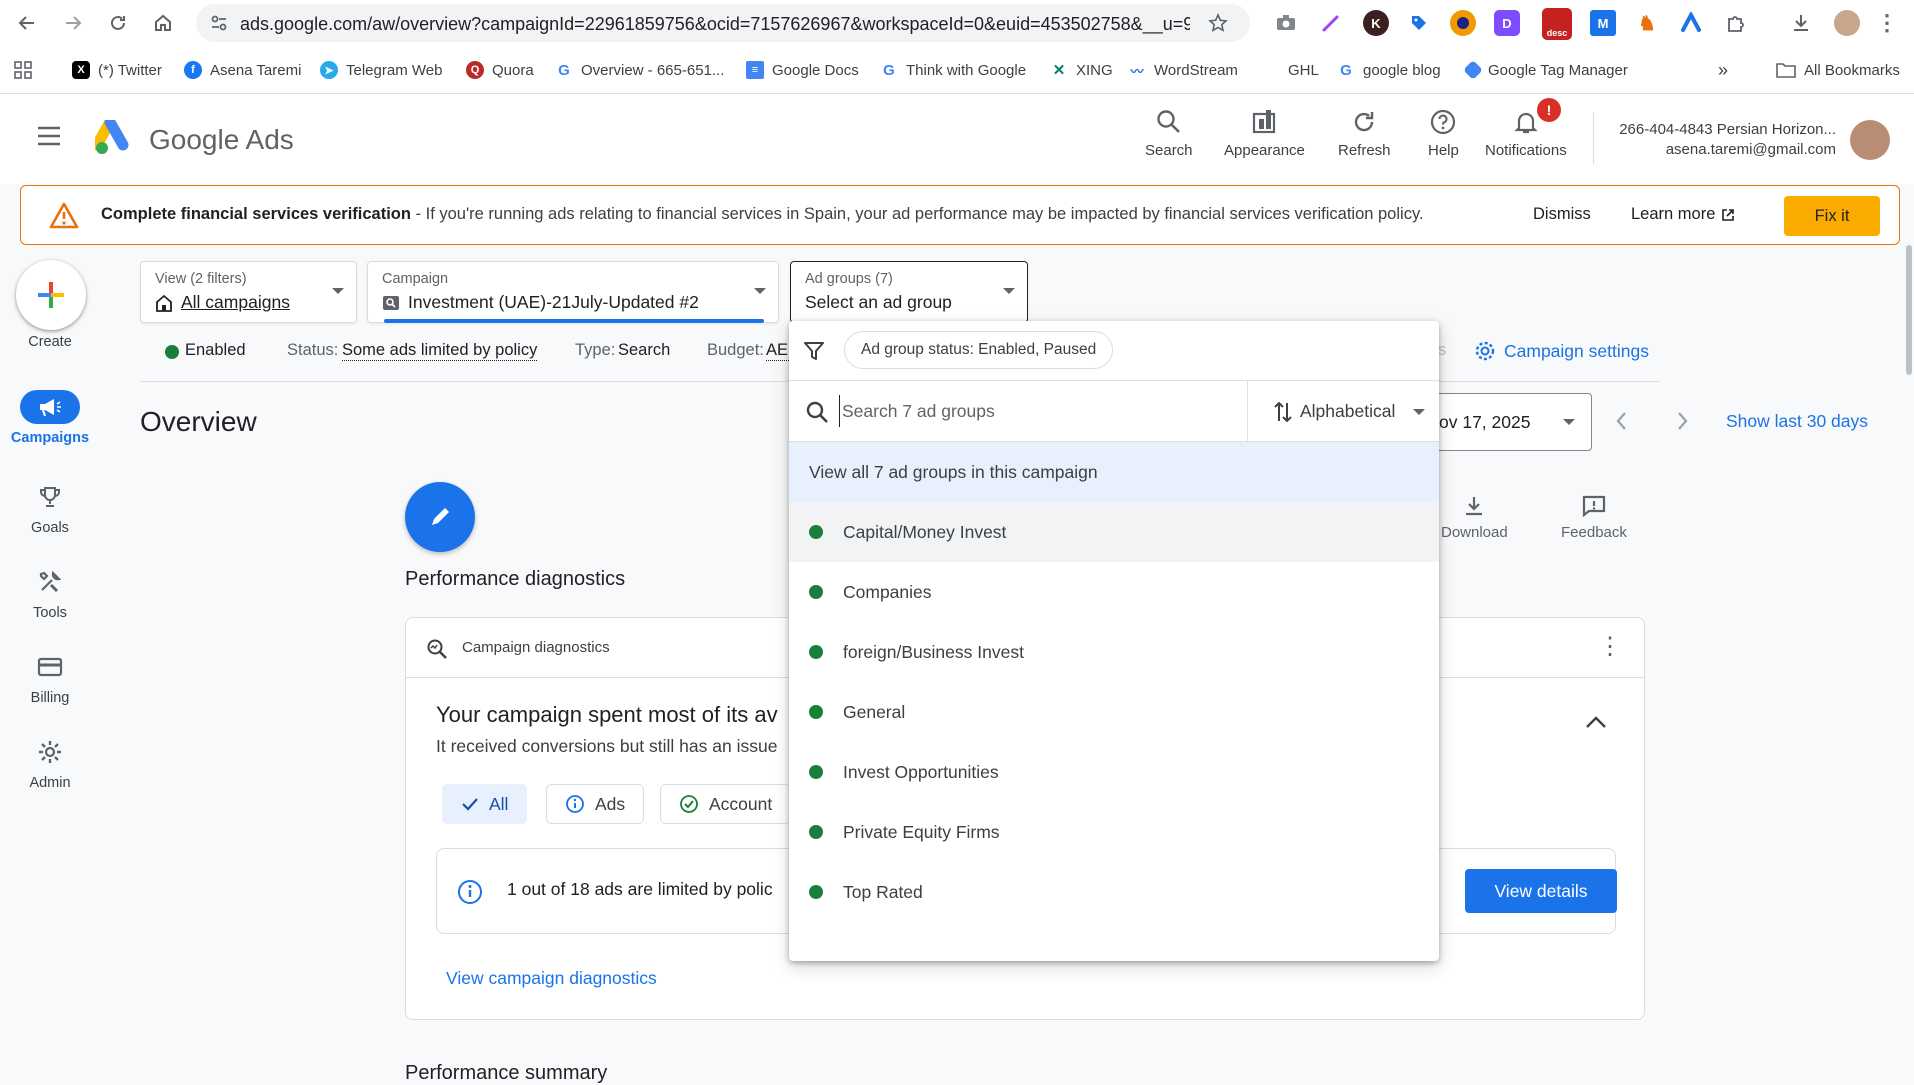 This screenshot has width=1914, height=1085. Describe the element at coordinates (440, 351) in the screenshot. I see `status-value-link: Some ads limited by policy` at that location.